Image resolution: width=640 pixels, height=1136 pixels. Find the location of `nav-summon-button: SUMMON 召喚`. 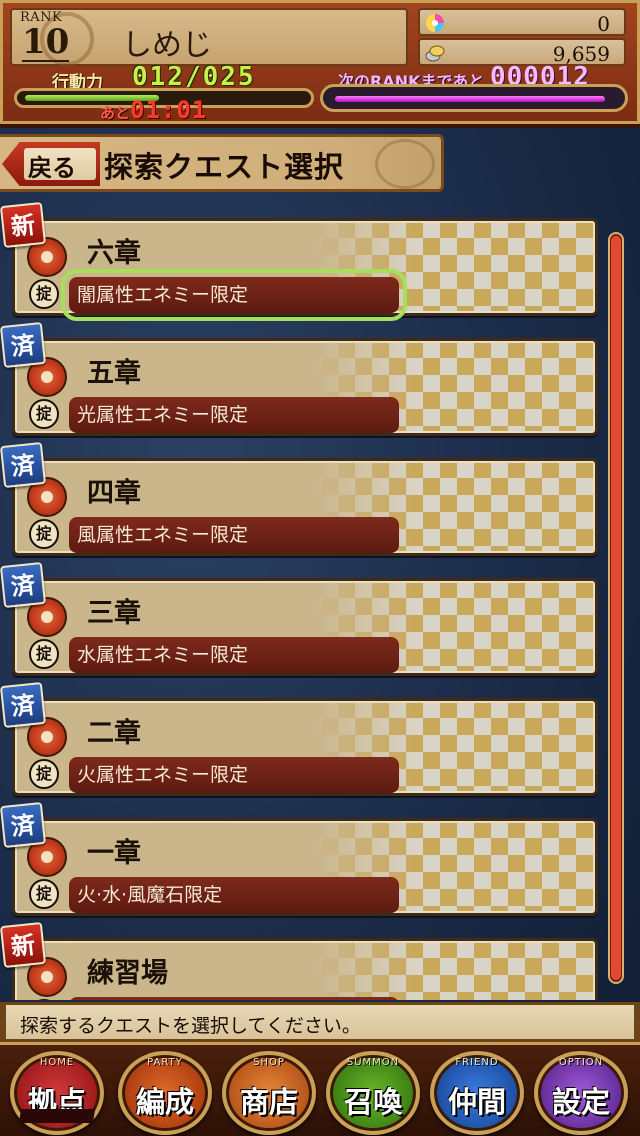

nav-summon-button: SUMMON 召喚 is located at coordinates (373, 1093).